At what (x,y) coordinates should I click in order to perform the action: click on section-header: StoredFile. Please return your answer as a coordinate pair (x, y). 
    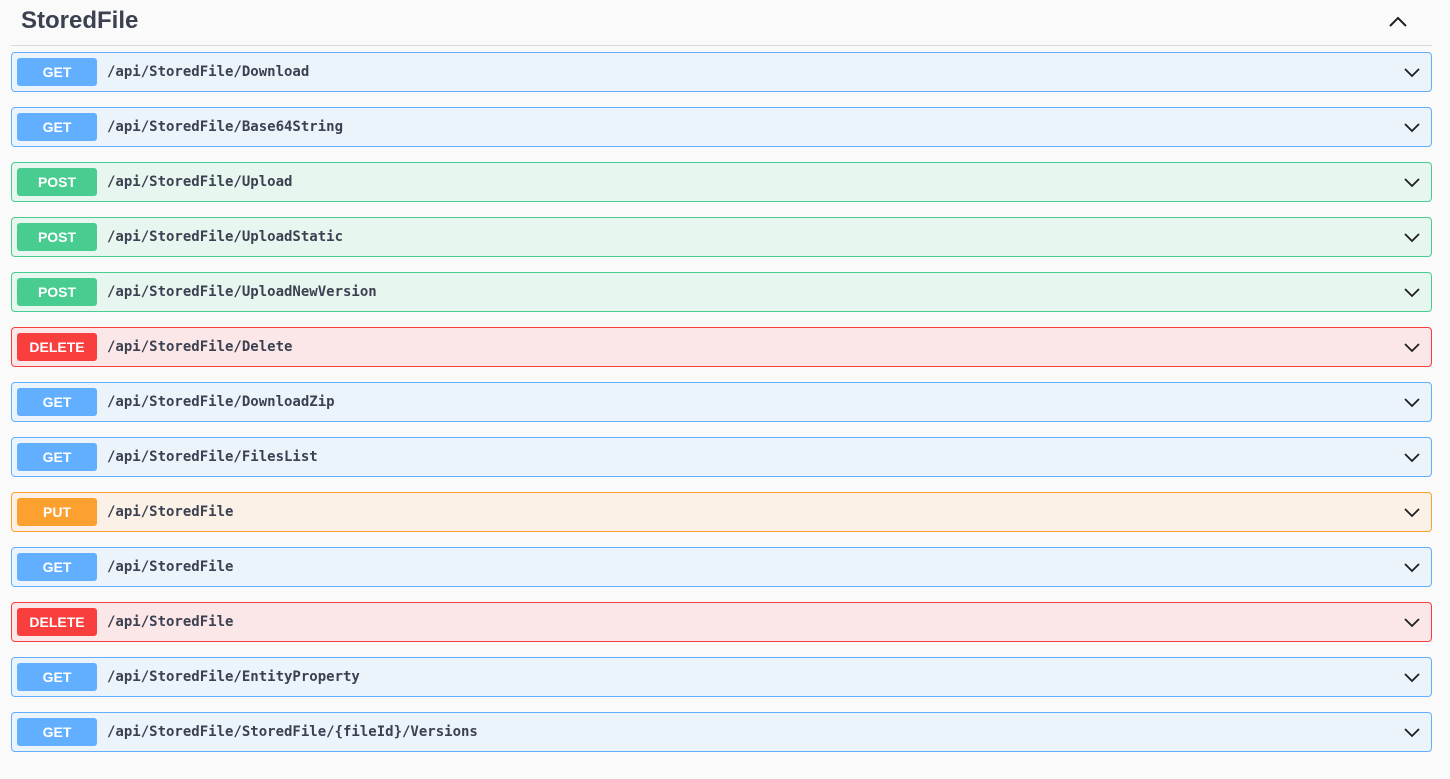
    Looking at the image, I should click on (721, 23).